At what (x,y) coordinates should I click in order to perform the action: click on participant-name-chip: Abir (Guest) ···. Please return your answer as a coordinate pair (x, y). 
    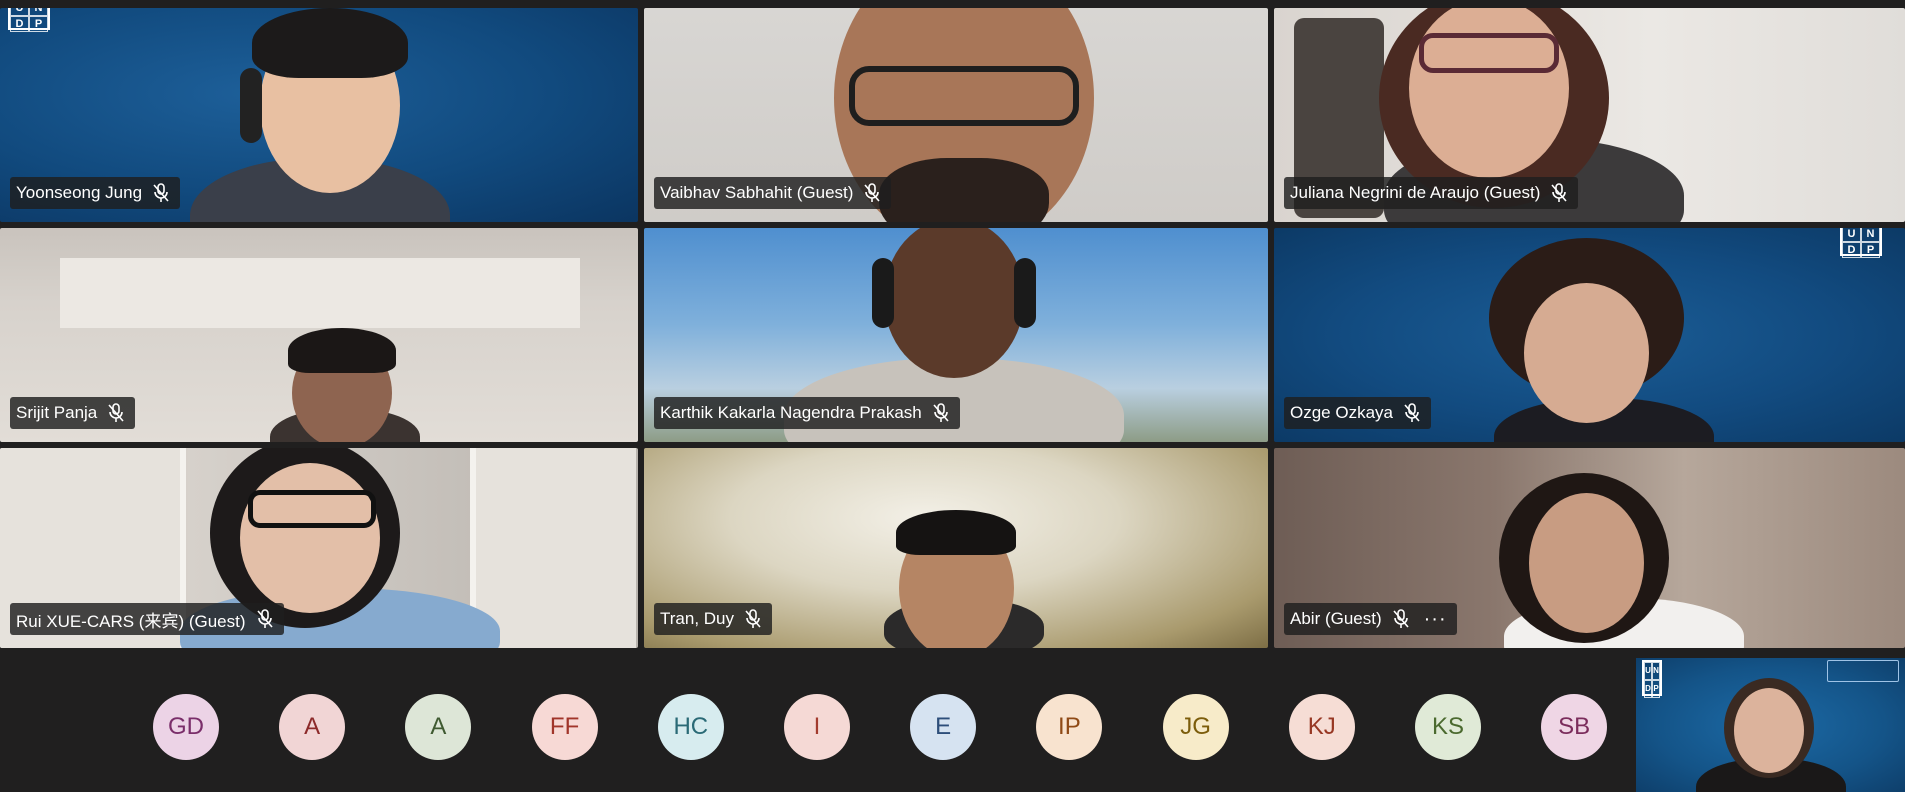
    Looking at the image, I should click on (1370, 619).